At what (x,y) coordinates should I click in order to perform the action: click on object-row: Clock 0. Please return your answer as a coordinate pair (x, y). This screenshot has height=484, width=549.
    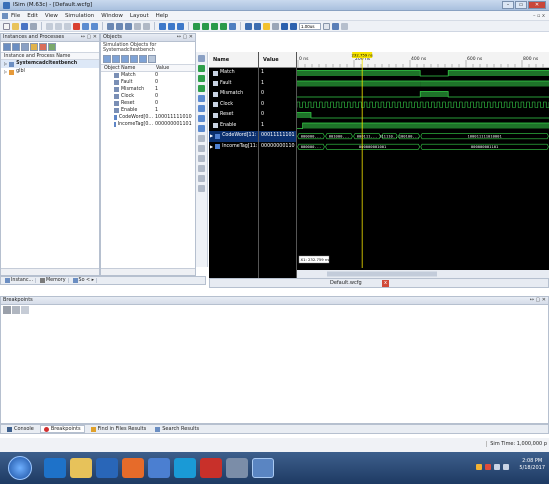
    Looking at the image, I should click on (148, 96).